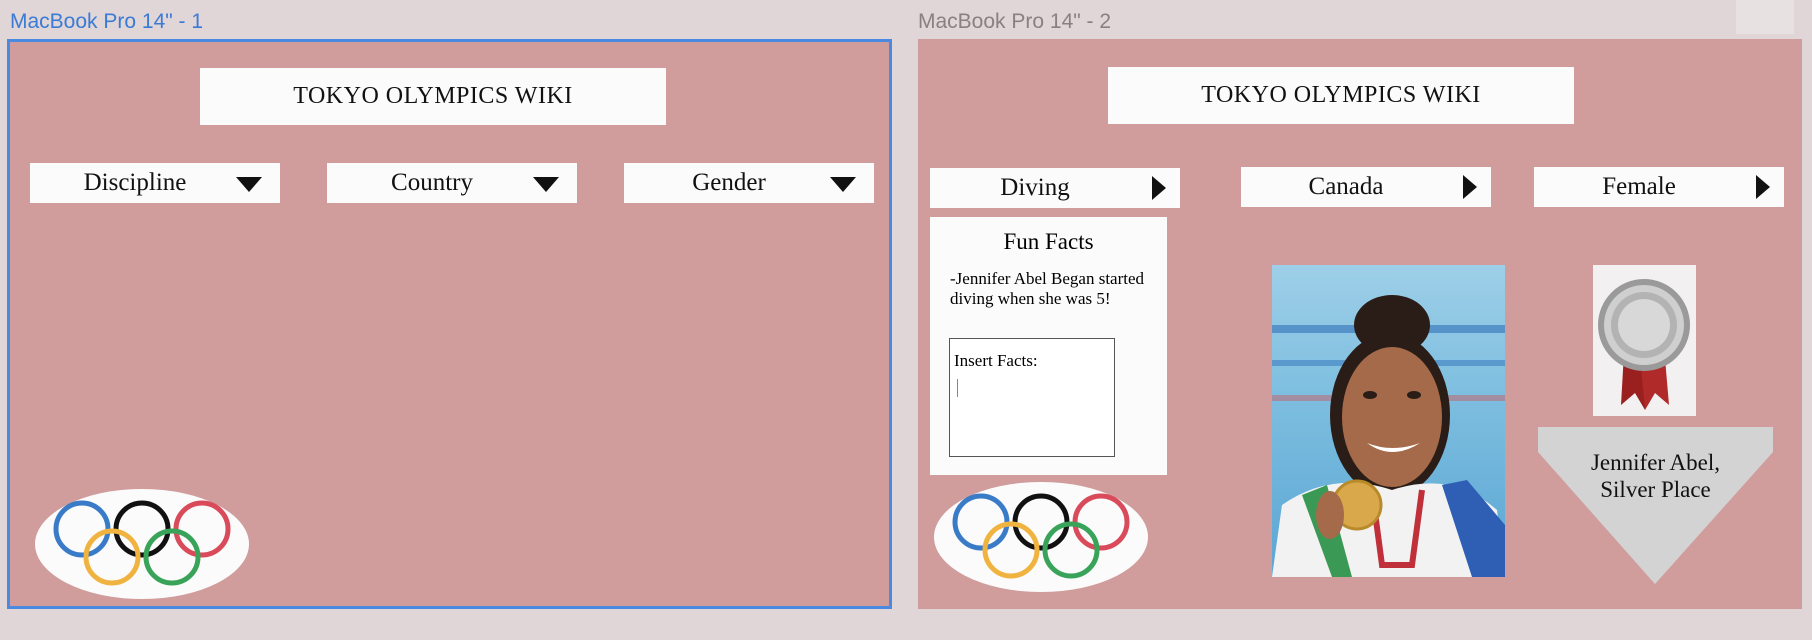 The height and width of the screenshot is (640, 1812). I want to click on dropdown-label: Female, so click(1639, 186).